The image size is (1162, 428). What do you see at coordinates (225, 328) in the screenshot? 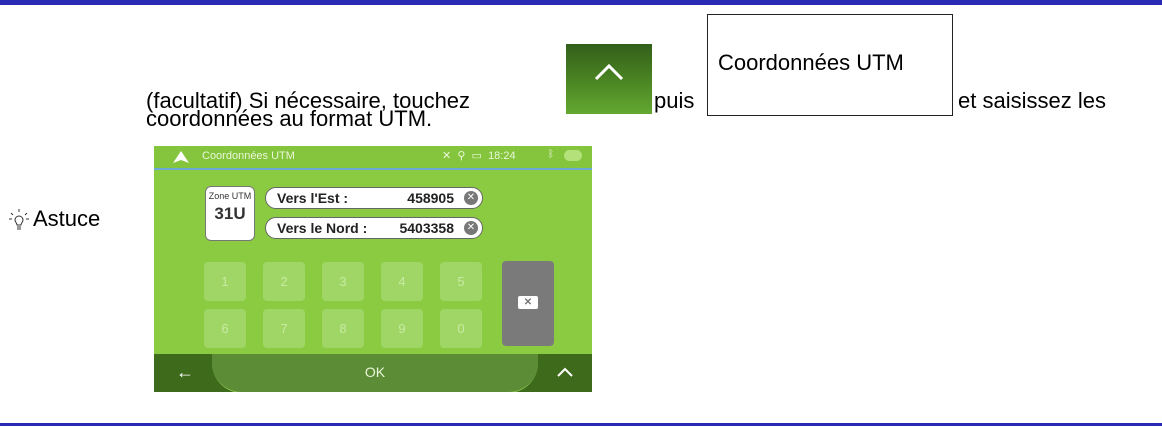
I see `key-6: 6` at bounding box center [225, 328].